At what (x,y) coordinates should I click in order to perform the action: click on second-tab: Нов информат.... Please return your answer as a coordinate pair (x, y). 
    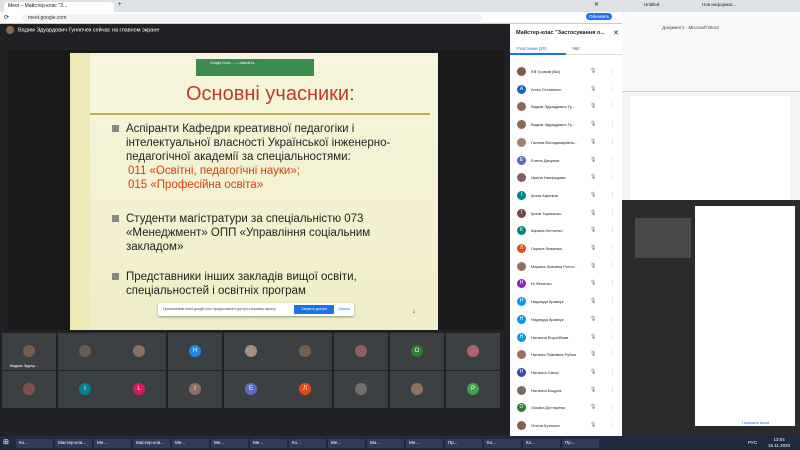
    Looking at the image, I should click on (719, 4).